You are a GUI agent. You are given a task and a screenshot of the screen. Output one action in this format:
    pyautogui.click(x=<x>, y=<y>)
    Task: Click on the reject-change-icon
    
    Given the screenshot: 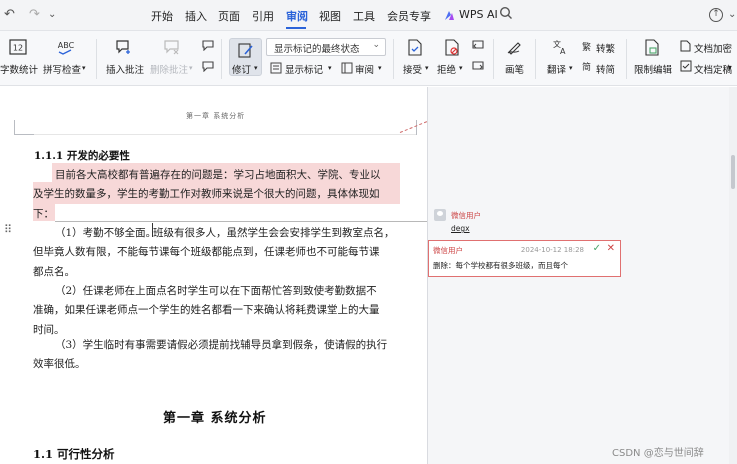 What is the action you would take?
    pyautogui.click(x=452, y=47)
    